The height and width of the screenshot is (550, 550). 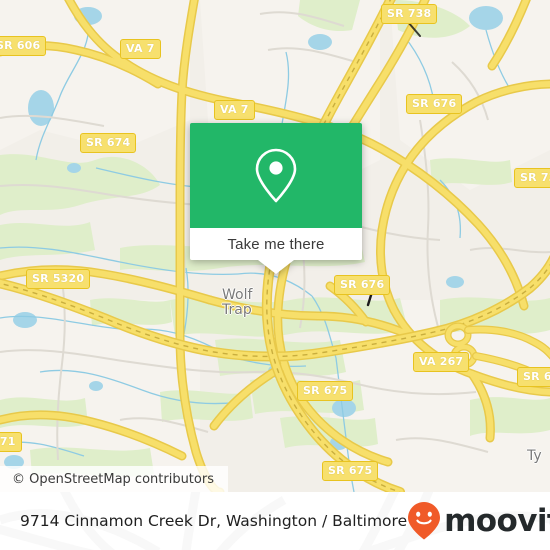 What do you see at coordinates (409, 14) in the screenshot?
I see `road-shield-sr-738: SR 738` at bounding box center [409, 14].